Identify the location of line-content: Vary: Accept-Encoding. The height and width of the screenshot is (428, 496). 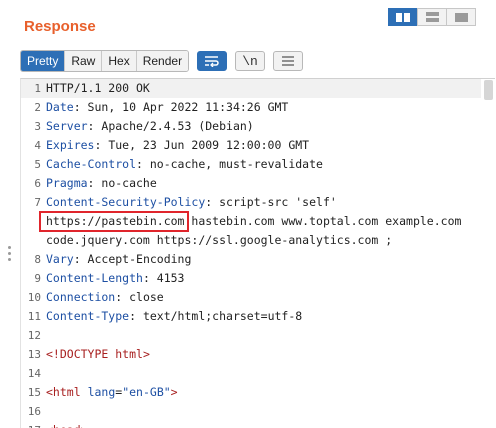
(118, 259).